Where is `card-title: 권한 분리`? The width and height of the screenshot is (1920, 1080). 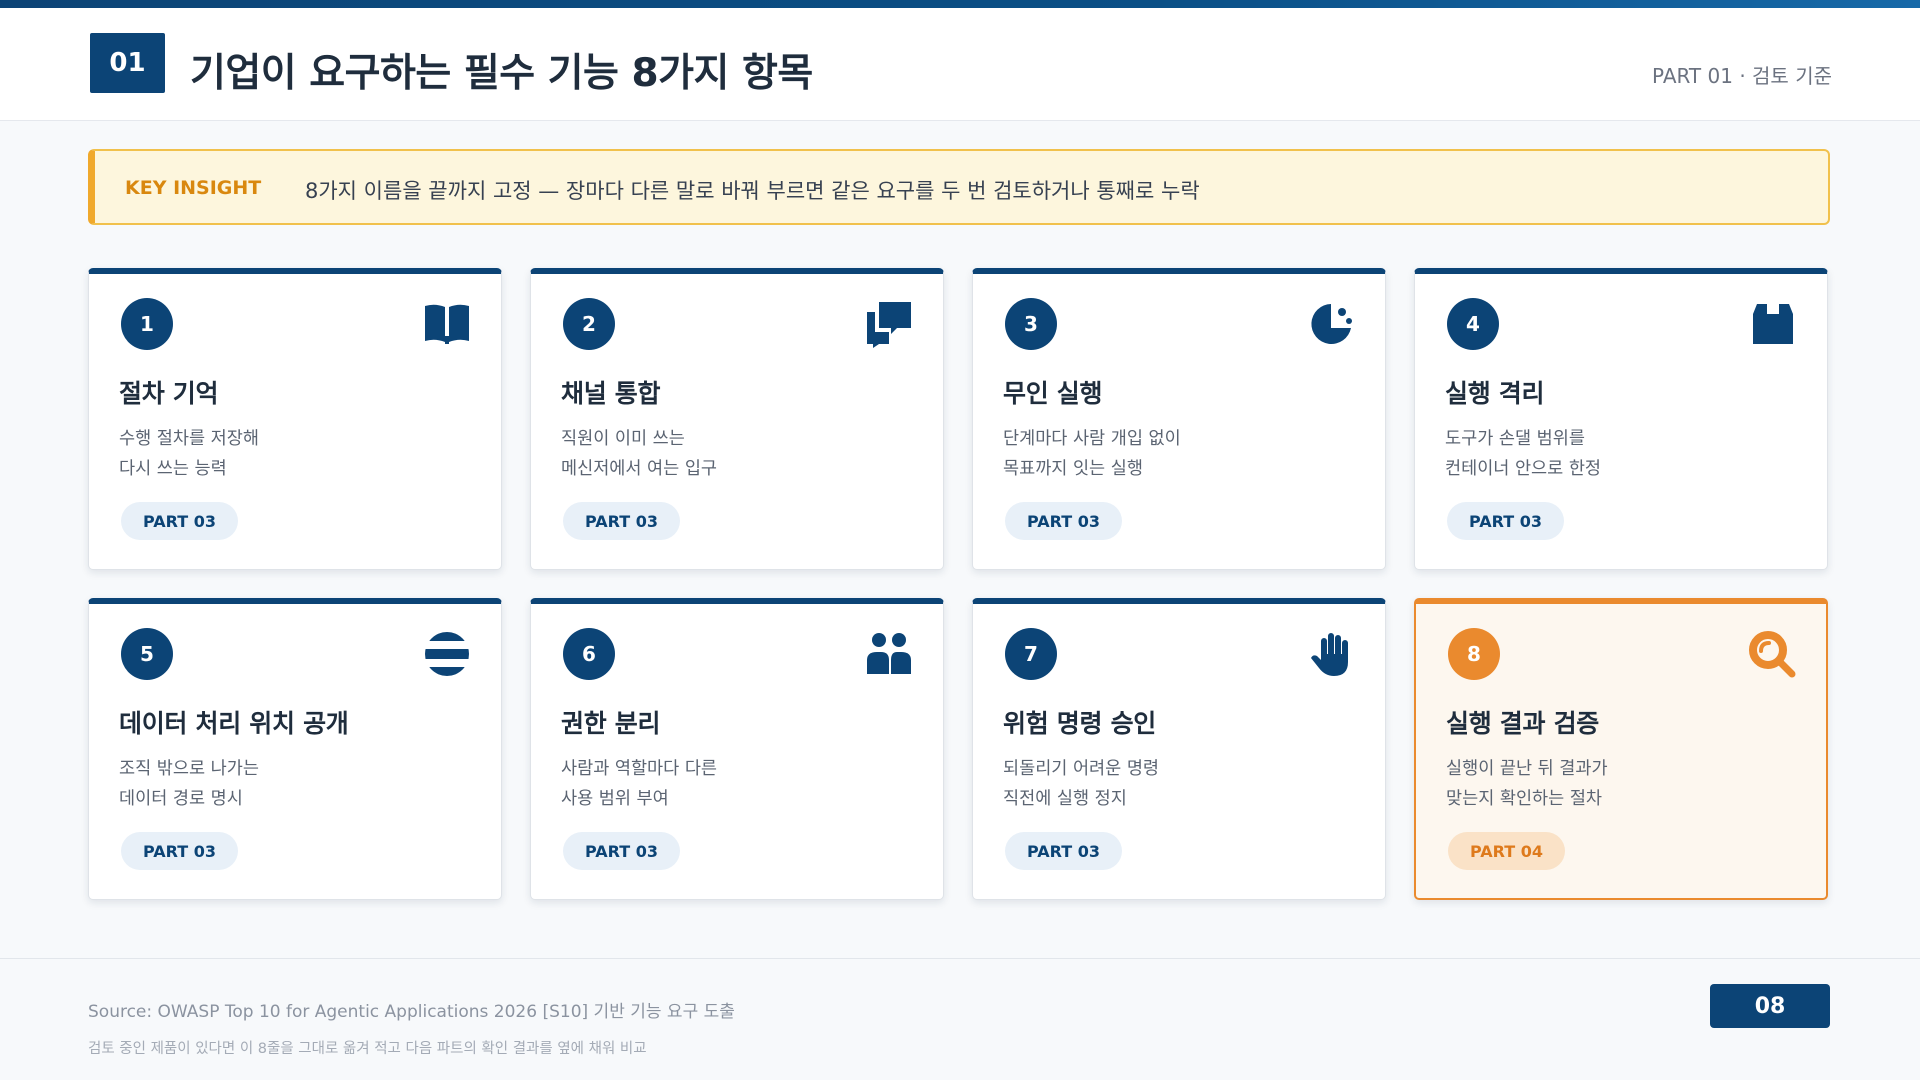
card-title: 권한 분리 is located at coordinates (611, 723).